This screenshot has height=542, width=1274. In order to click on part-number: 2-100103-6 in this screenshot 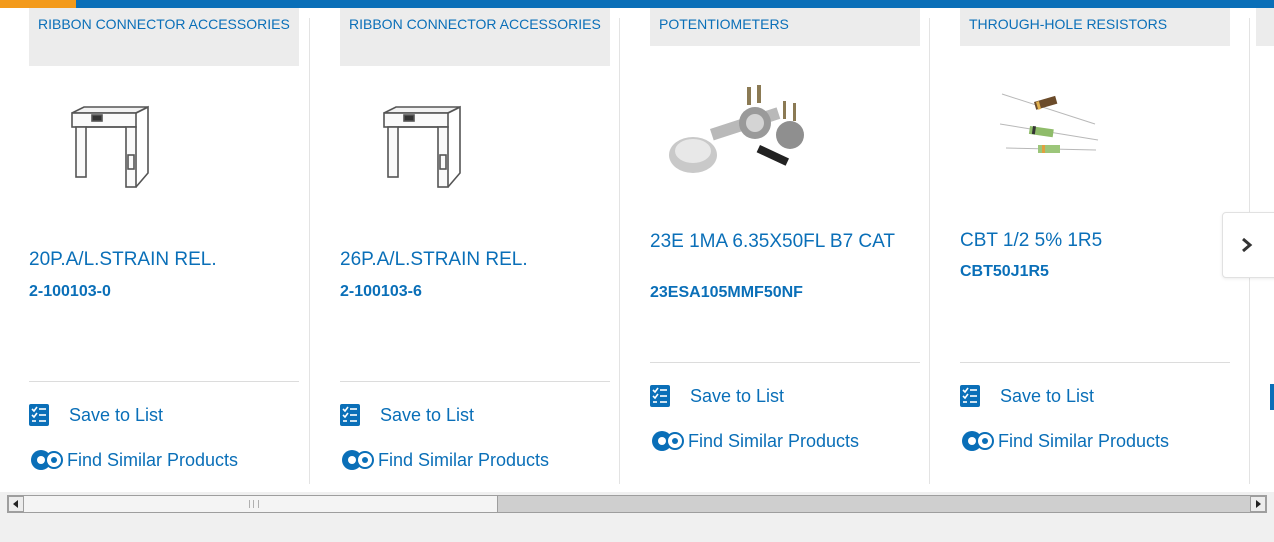, I will do `click(381, 292)`.